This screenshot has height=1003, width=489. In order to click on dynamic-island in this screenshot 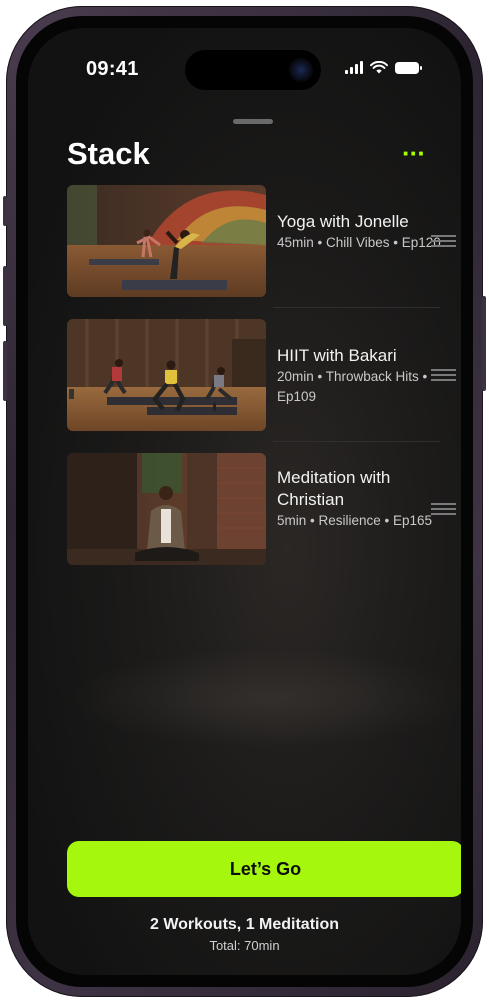, I will do `click(253, 70)`.